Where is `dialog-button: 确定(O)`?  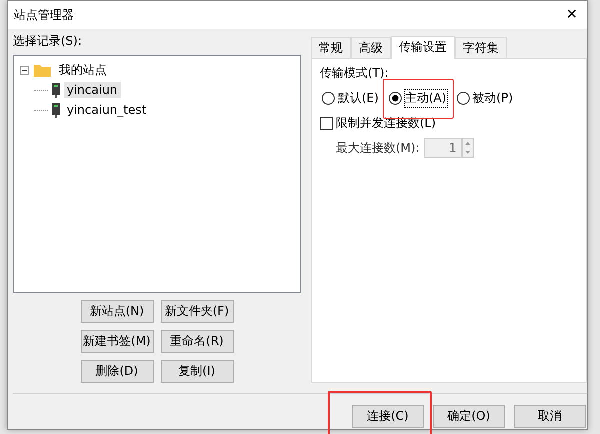 dialog-button: 确定(O) is located at coordinates (469, 416).